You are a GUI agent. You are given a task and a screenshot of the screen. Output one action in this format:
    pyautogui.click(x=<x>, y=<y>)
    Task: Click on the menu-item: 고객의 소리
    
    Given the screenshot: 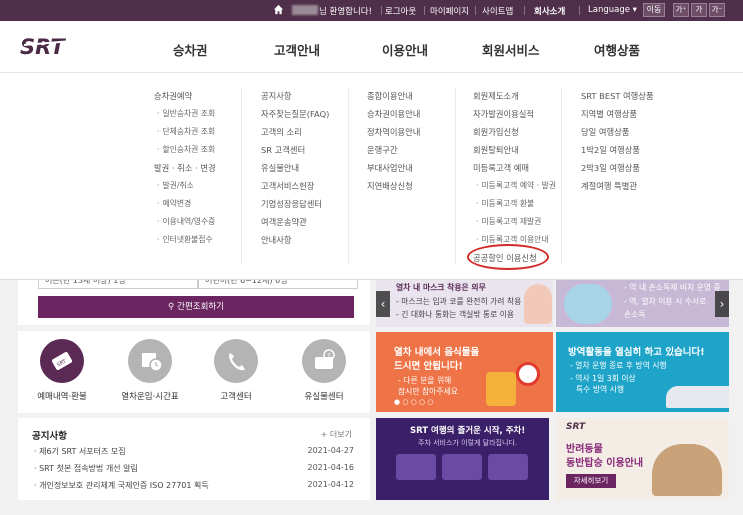 What is the action you would take?
    pyautogui.click(x=295, y=132)
    